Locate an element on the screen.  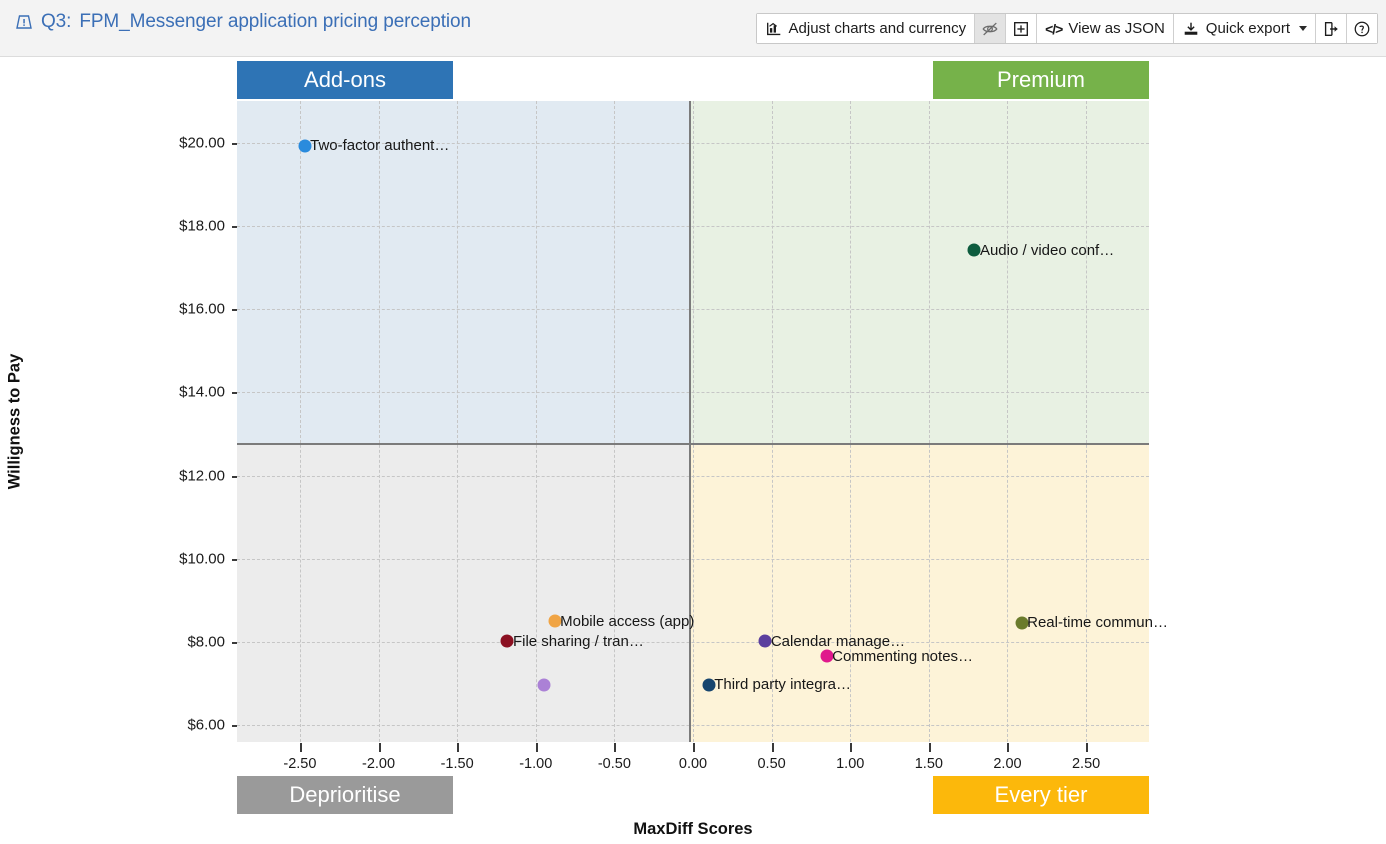
x-axis-title: MaxDiff Scores is located at coordinates (693, 829).